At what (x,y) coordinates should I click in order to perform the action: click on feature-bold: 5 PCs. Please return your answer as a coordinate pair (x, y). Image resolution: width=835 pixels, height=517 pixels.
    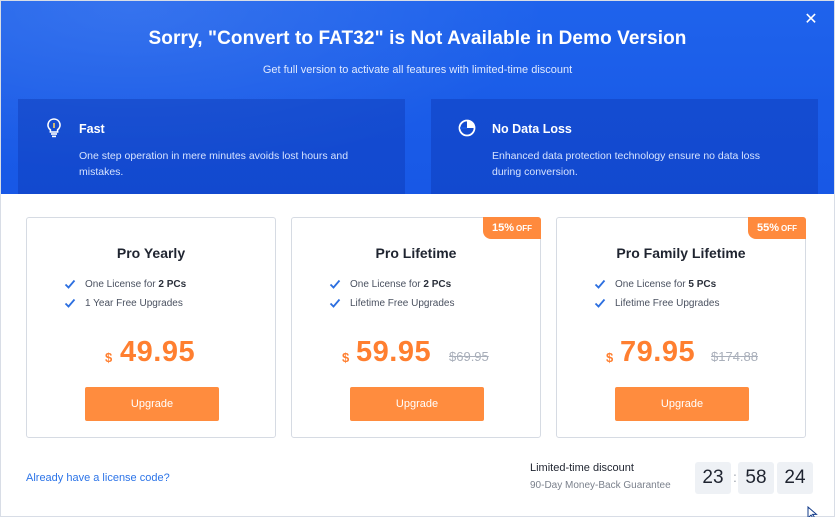
    Looking at the image, I should click on (702, 284).